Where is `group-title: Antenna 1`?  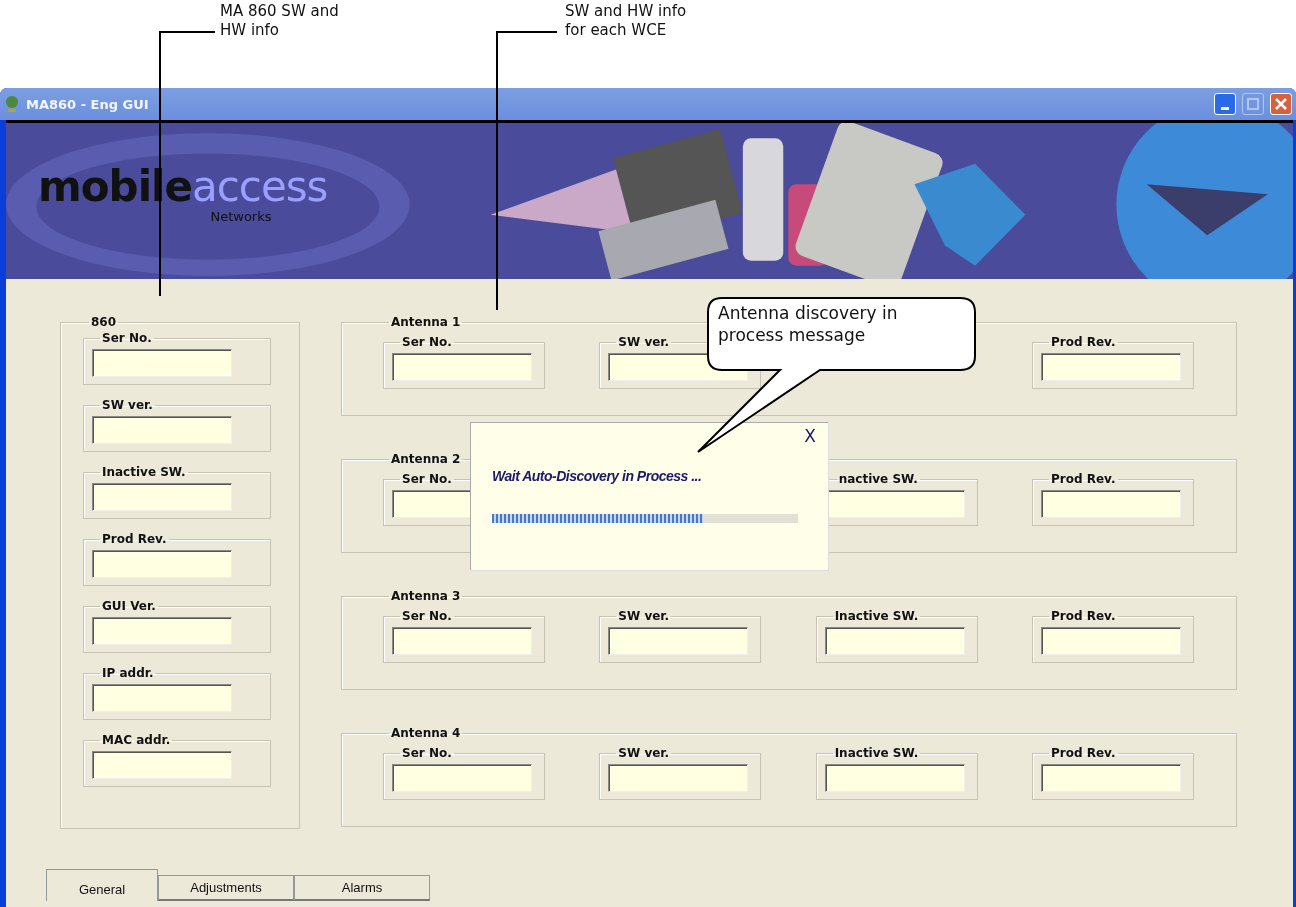 group-title: Antenna 1 is located at coordinates (426, 322).